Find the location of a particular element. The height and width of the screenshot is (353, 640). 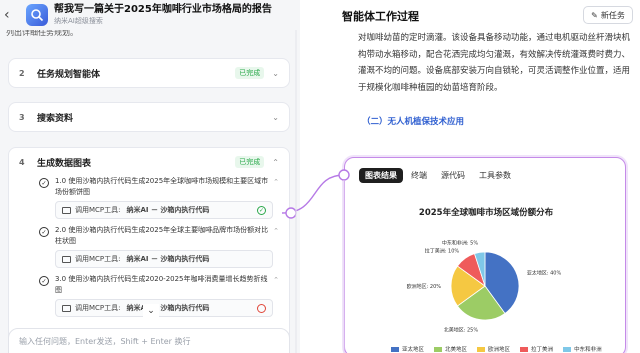

step-number: 4 is located at coordinates (22, 162).